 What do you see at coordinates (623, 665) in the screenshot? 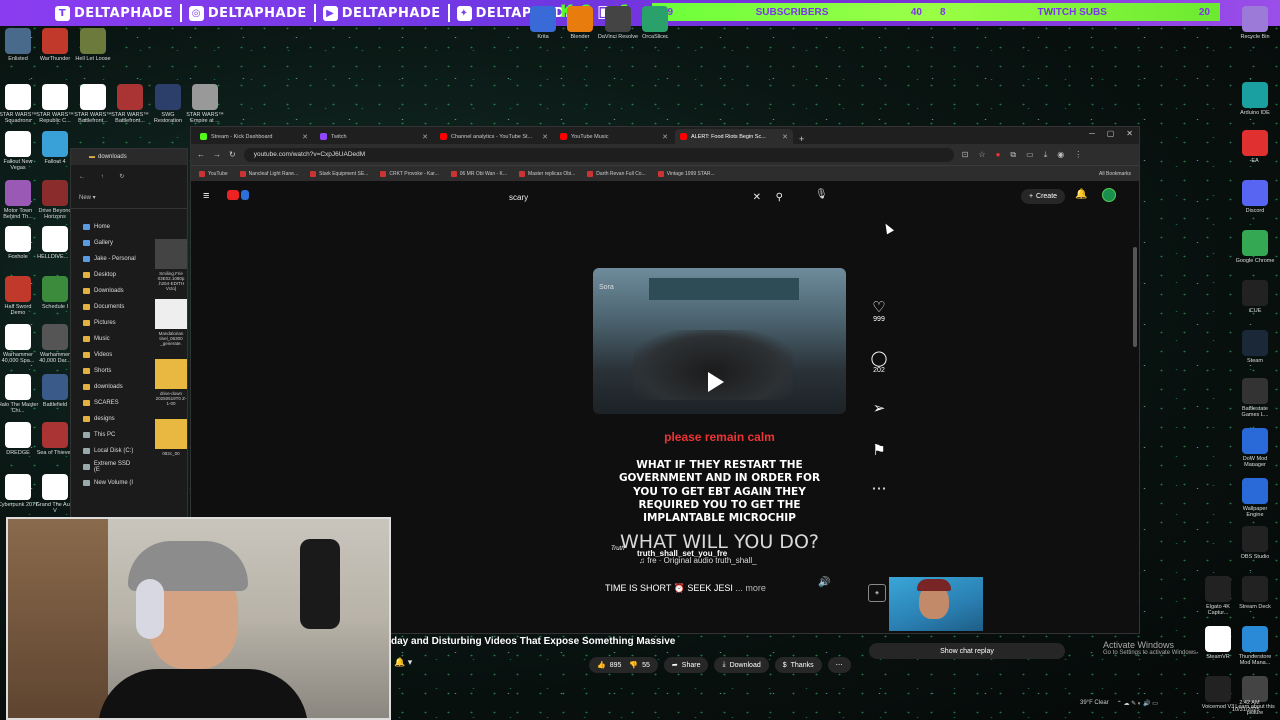
I see `like-dislike-button: 👍 895 👎 55` at bounding box center [623, 665].